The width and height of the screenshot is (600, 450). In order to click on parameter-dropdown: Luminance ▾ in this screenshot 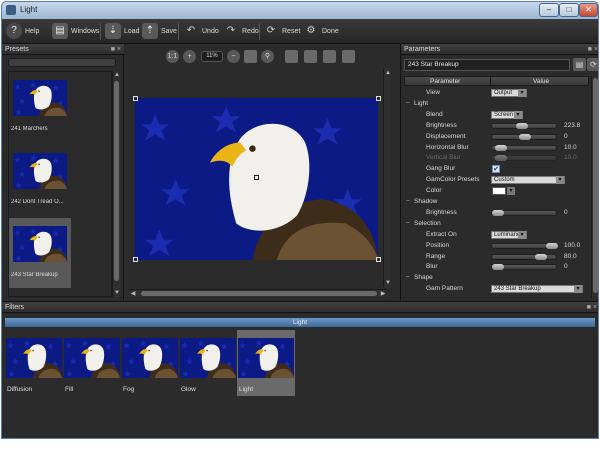, I will do `click(509, 234)`.